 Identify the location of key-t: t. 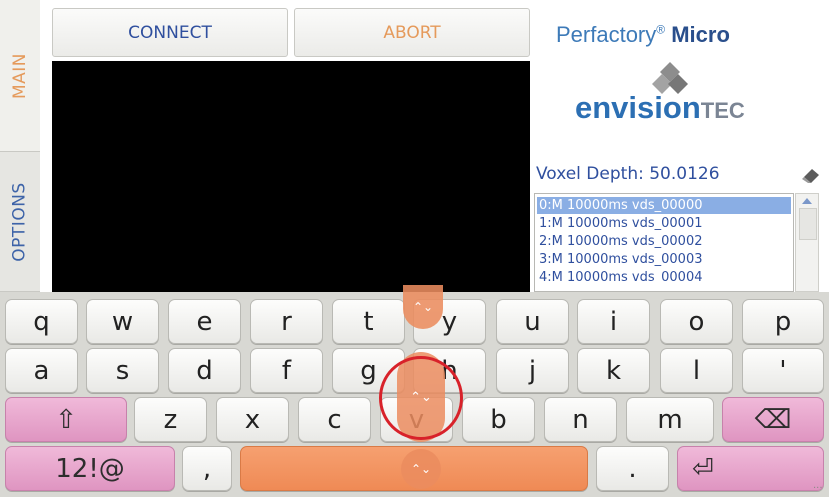
(368, 321).